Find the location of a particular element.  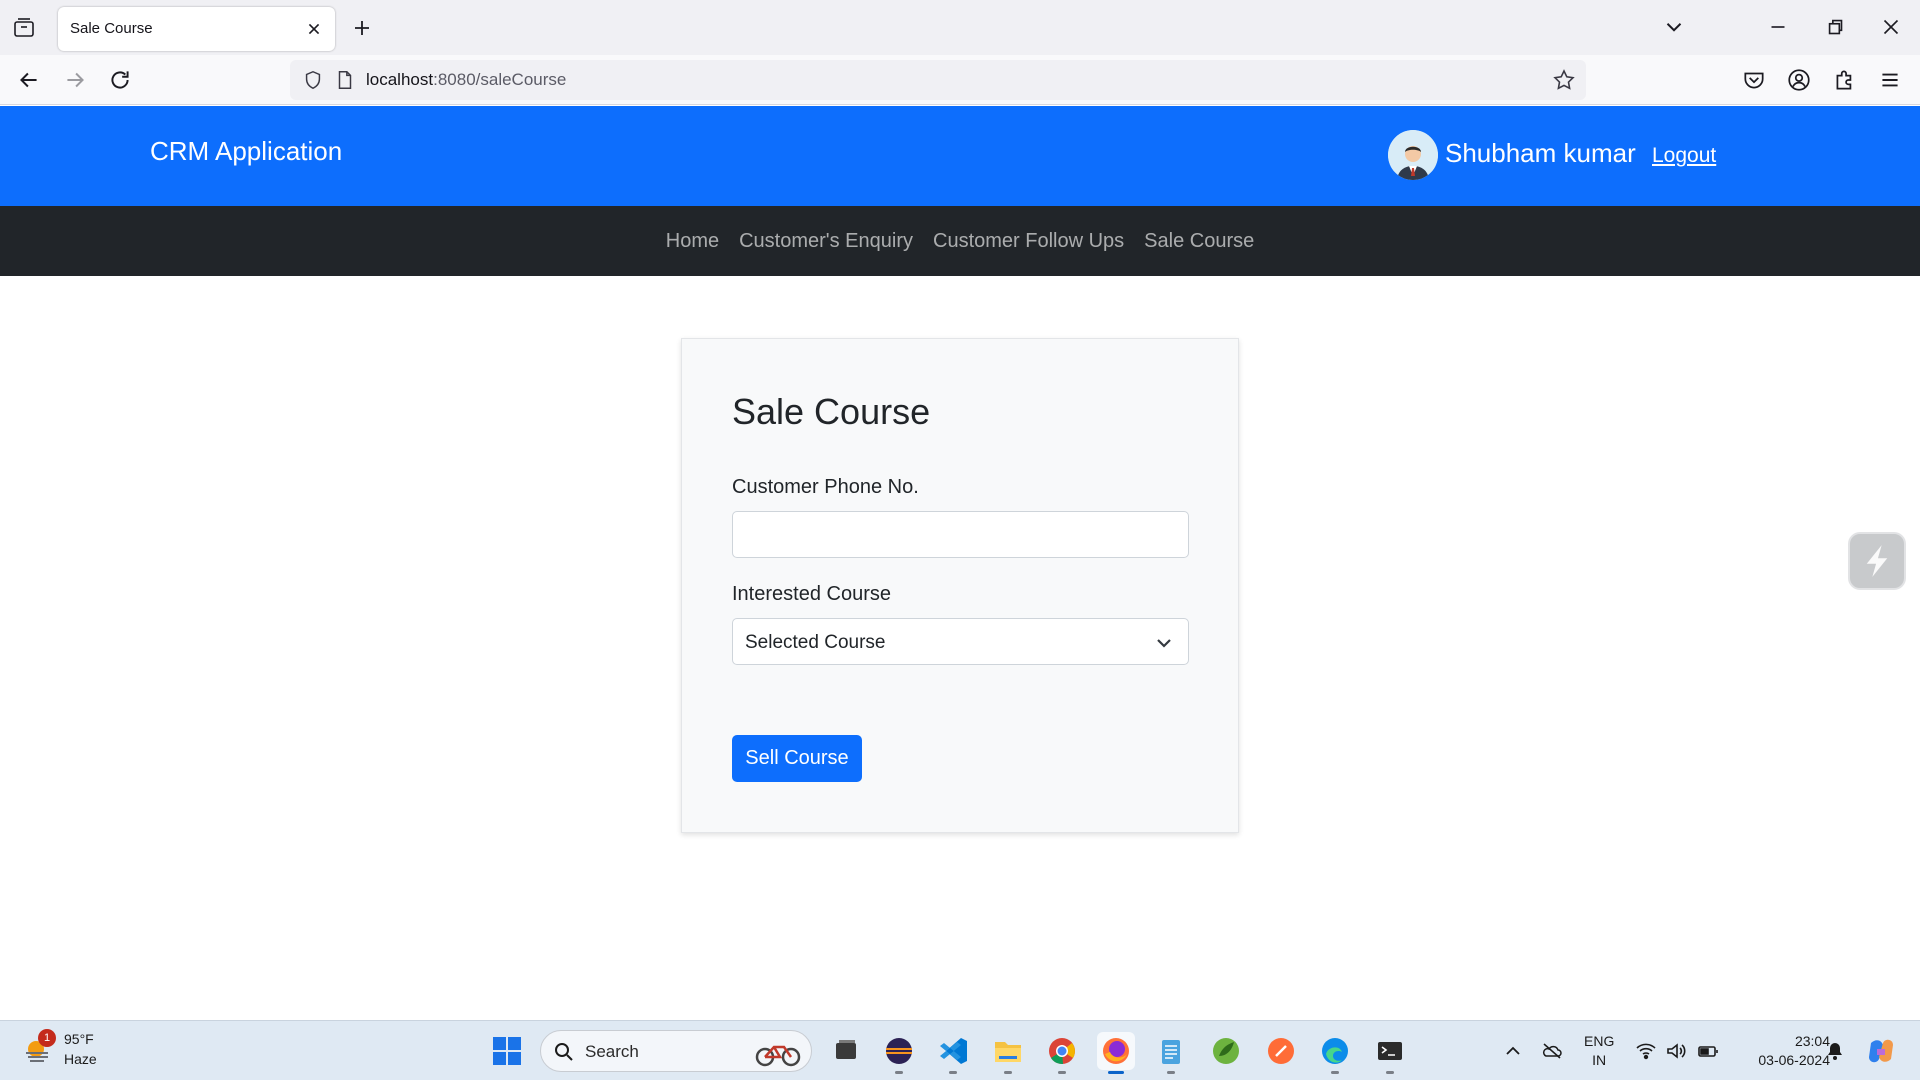

minimize-icon is located at coordinates (1778, 27).